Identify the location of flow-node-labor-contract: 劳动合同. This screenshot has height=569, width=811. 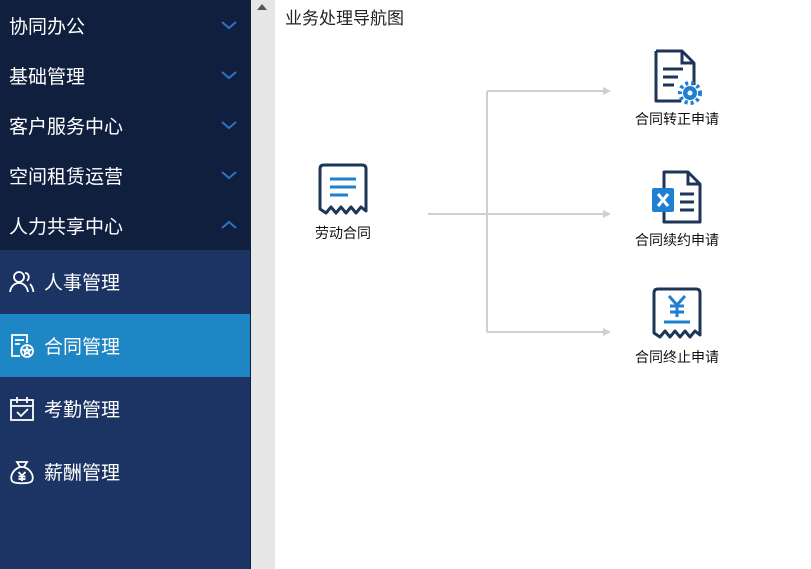
(343, 203).